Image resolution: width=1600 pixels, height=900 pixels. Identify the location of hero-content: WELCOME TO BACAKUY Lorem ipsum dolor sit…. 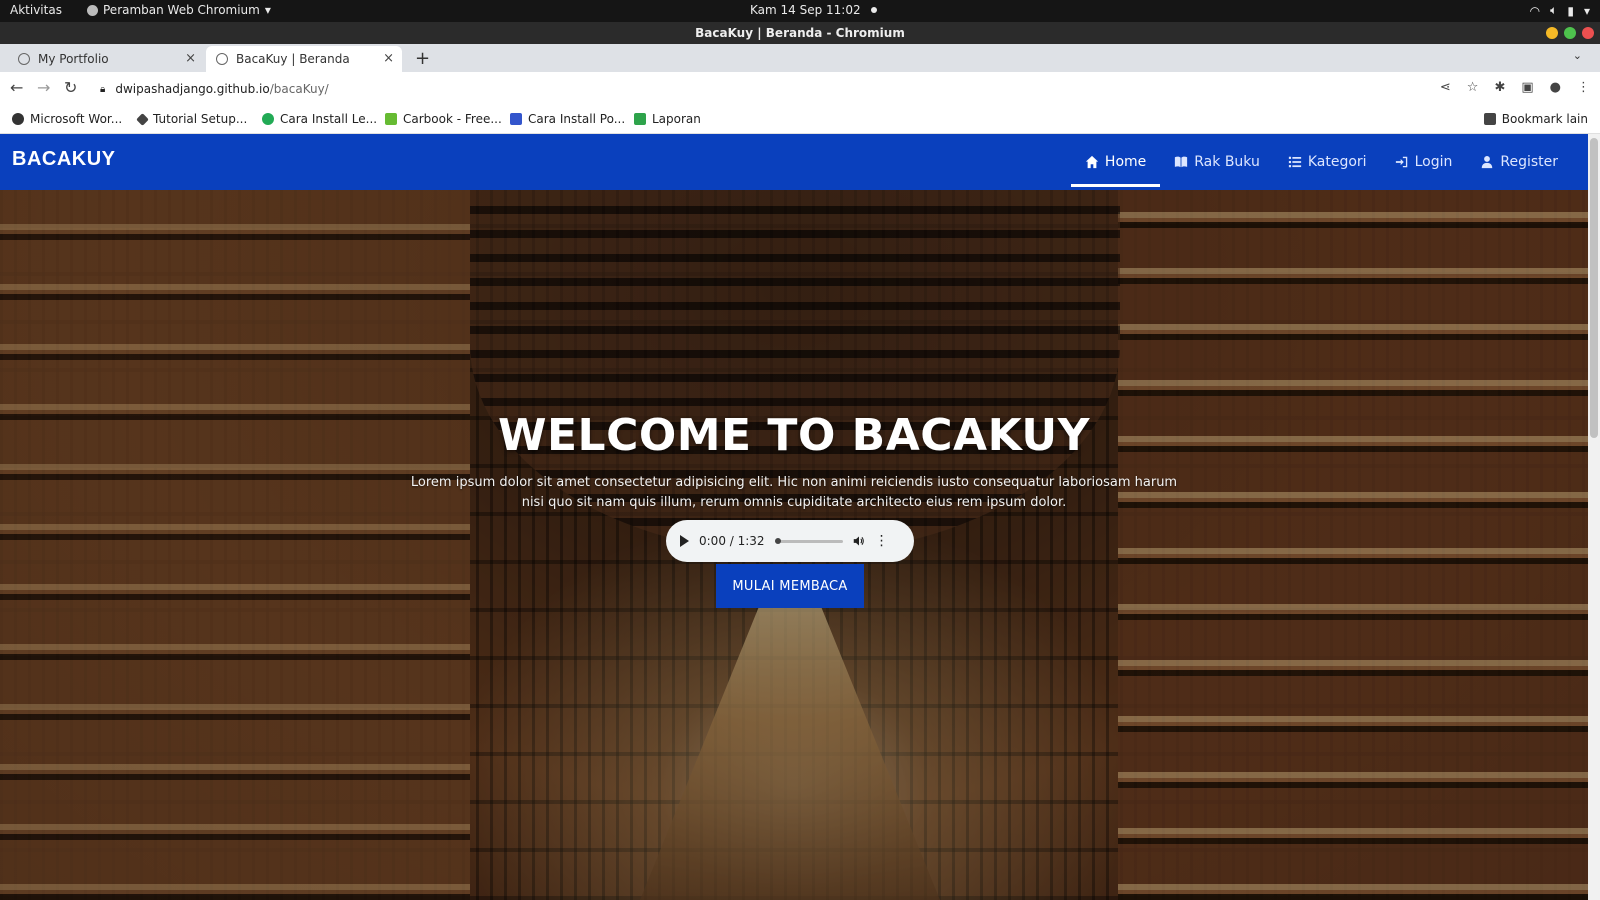
(794, 461).